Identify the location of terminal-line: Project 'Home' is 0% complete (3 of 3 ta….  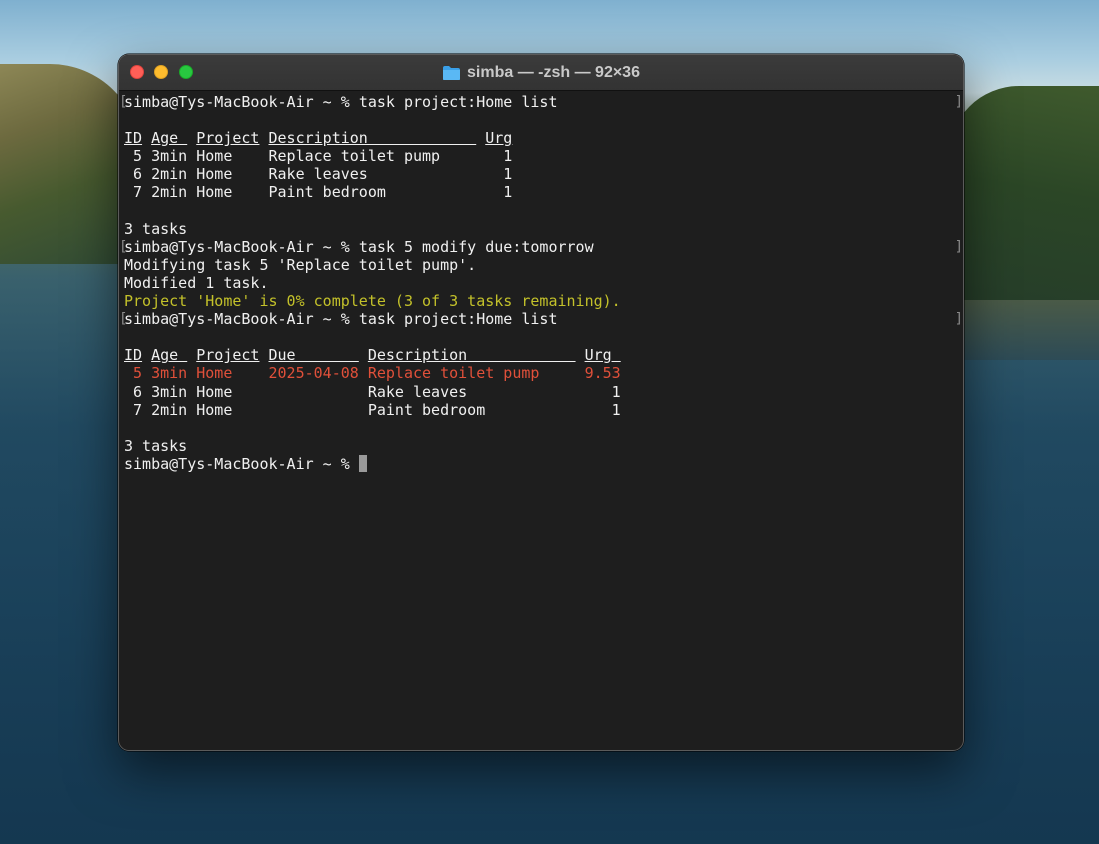
(543, 301).